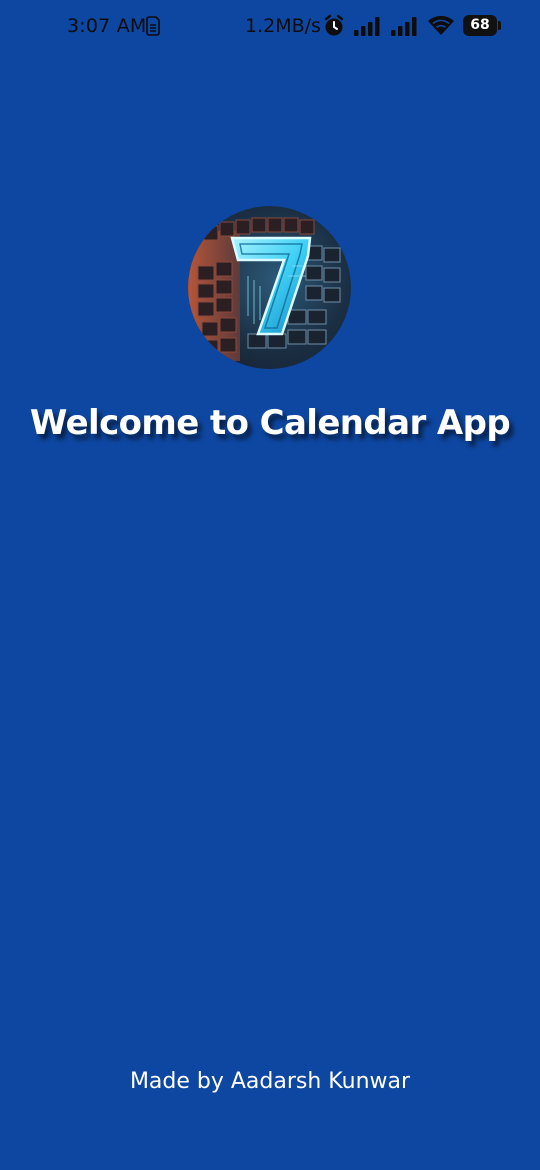 The height and width of the screenshot is (1170, 540). Describe the element at coordinates (334, 25) in the screenshot. I see `alarm-icon` at that location.